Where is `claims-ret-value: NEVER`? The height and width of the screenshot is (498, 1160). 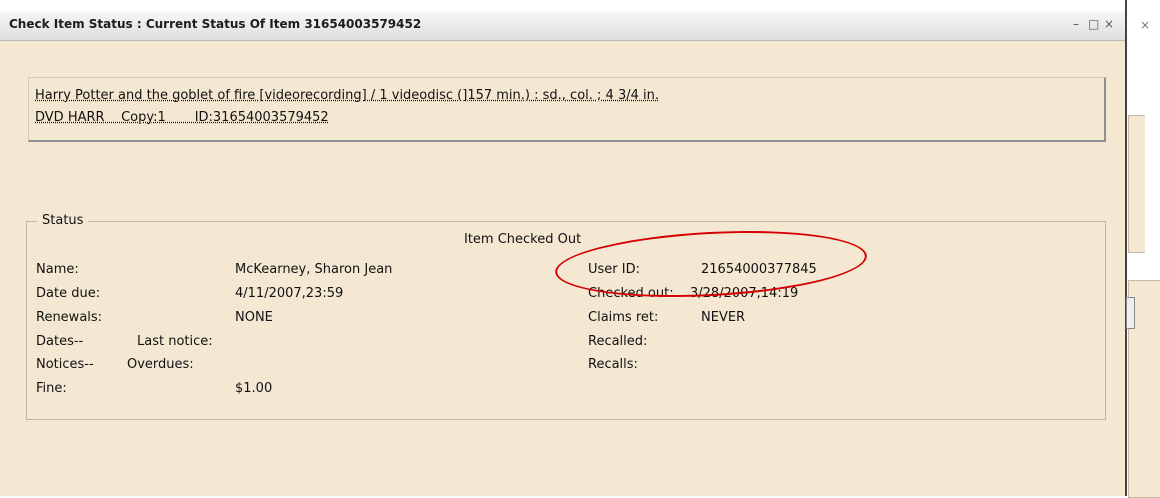 claims-ret-value: NEVER is located at coordinates (723, 317).